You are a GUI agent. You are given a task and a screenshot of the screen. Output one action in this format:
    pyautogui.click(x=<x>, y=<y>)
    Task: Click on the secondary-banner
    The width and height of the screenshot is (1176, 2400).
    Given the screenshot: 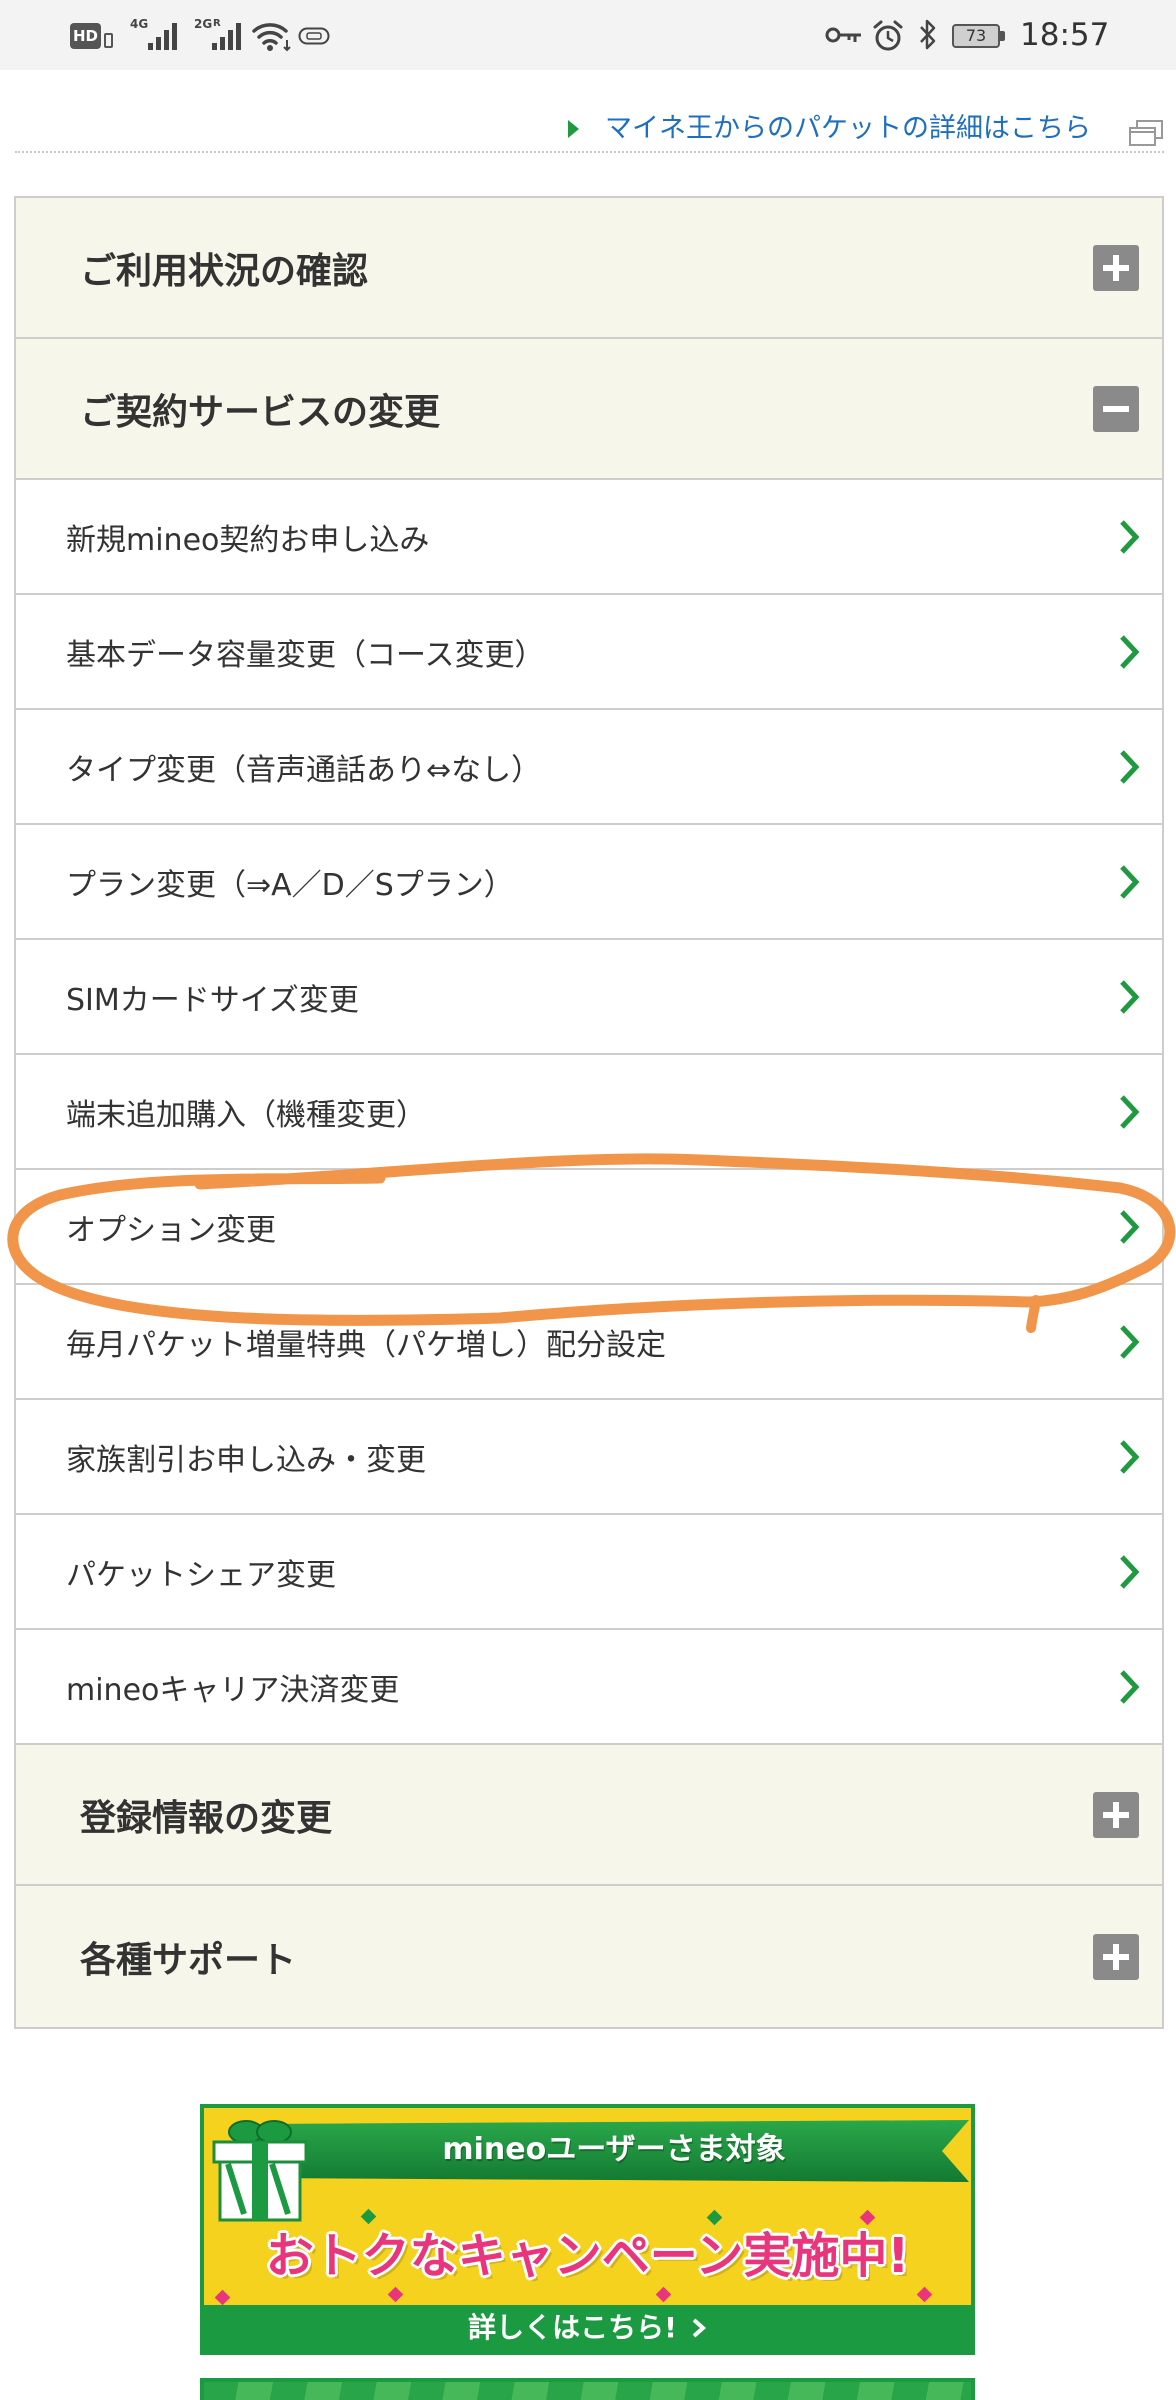 What is the action you would take?
    pyautogui.click(x=587, y=2389)
    